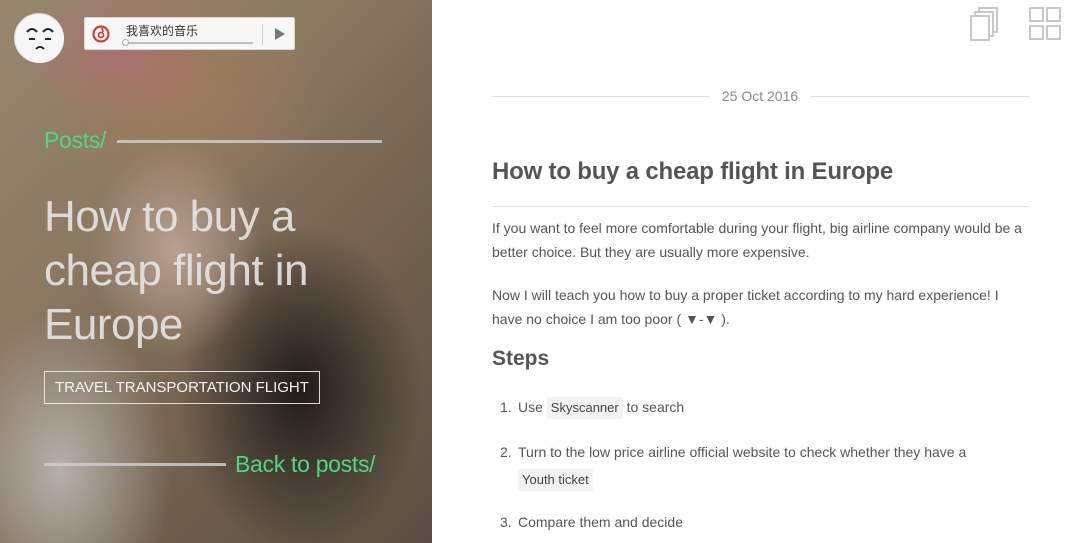  I want to click on date-row: 25 Oct 2016, so click(761, 97).